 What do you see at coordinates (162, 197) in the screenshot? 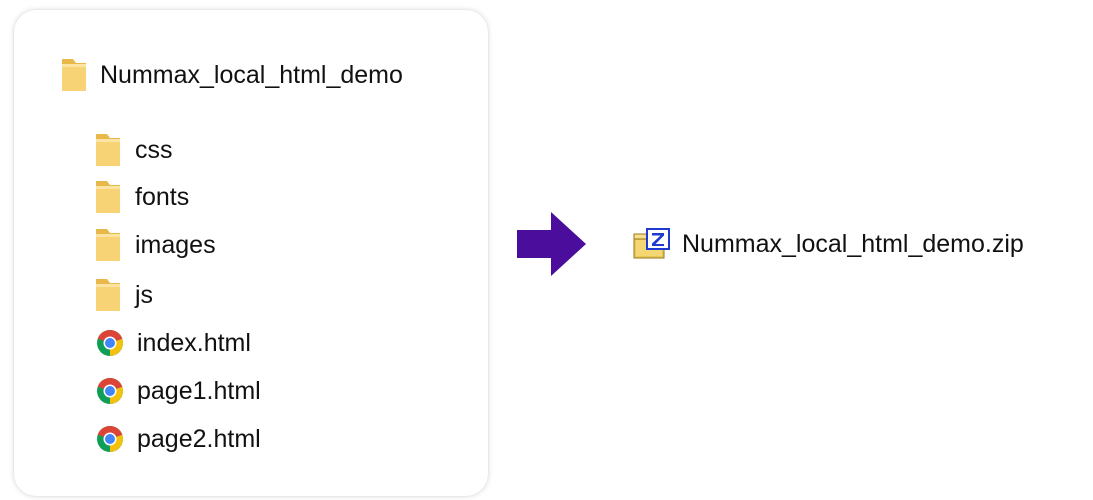
I see `folder-label: fonts` at bounding box center [162, 197].